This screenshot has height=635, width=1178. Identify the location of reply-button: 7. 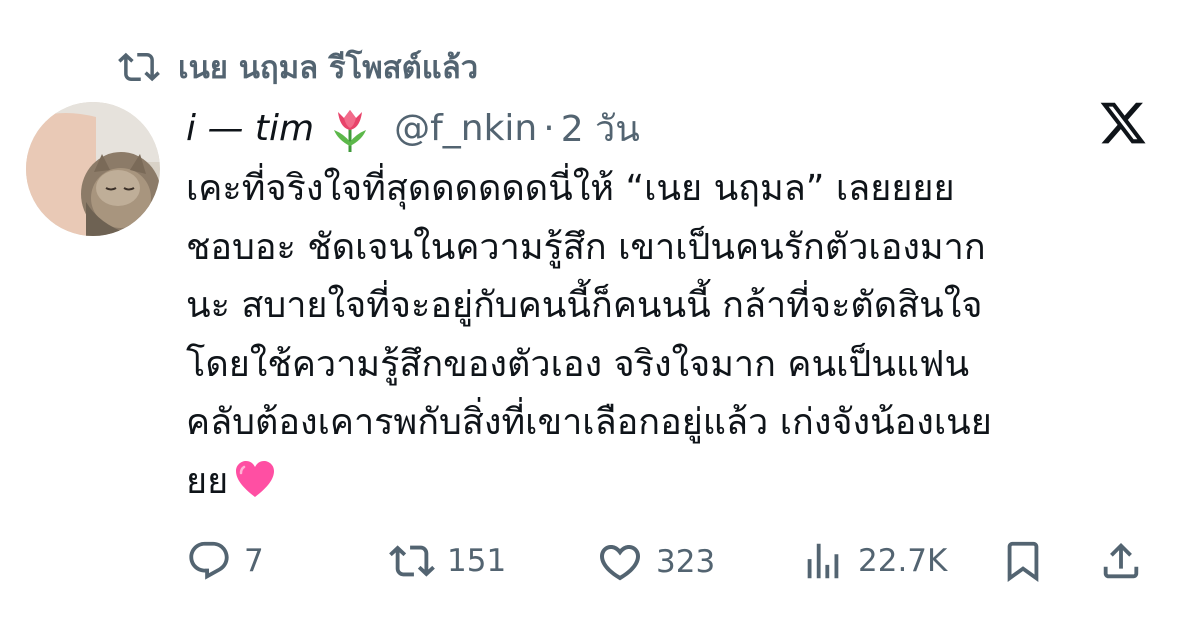
(225, 561).